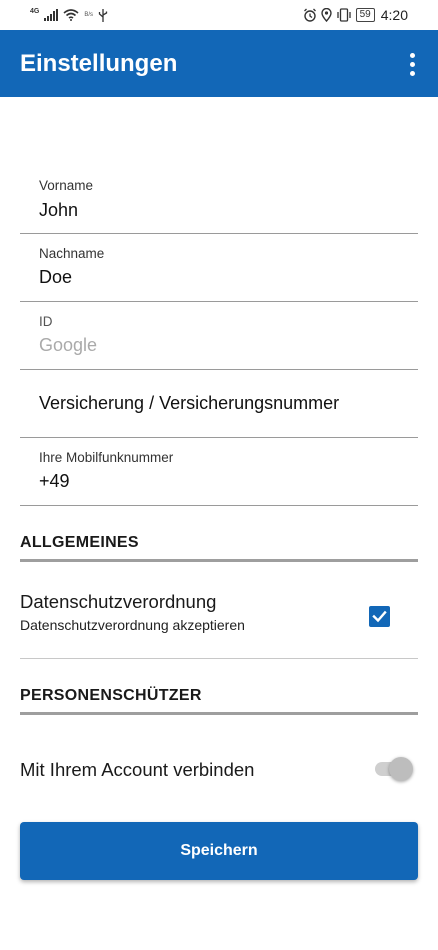 The height and width of the screenshot is (950, 438). I want to click on signal-icon, so click(51, 15).